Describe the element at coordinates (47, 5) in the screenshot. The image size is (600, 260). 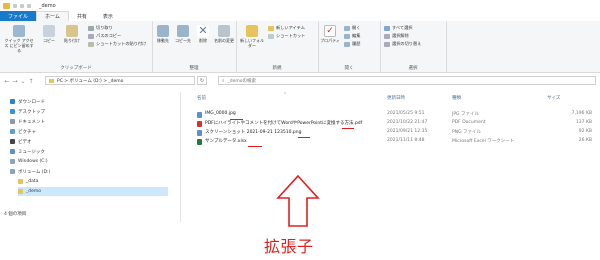
I see `window-title: _demo` at that location.